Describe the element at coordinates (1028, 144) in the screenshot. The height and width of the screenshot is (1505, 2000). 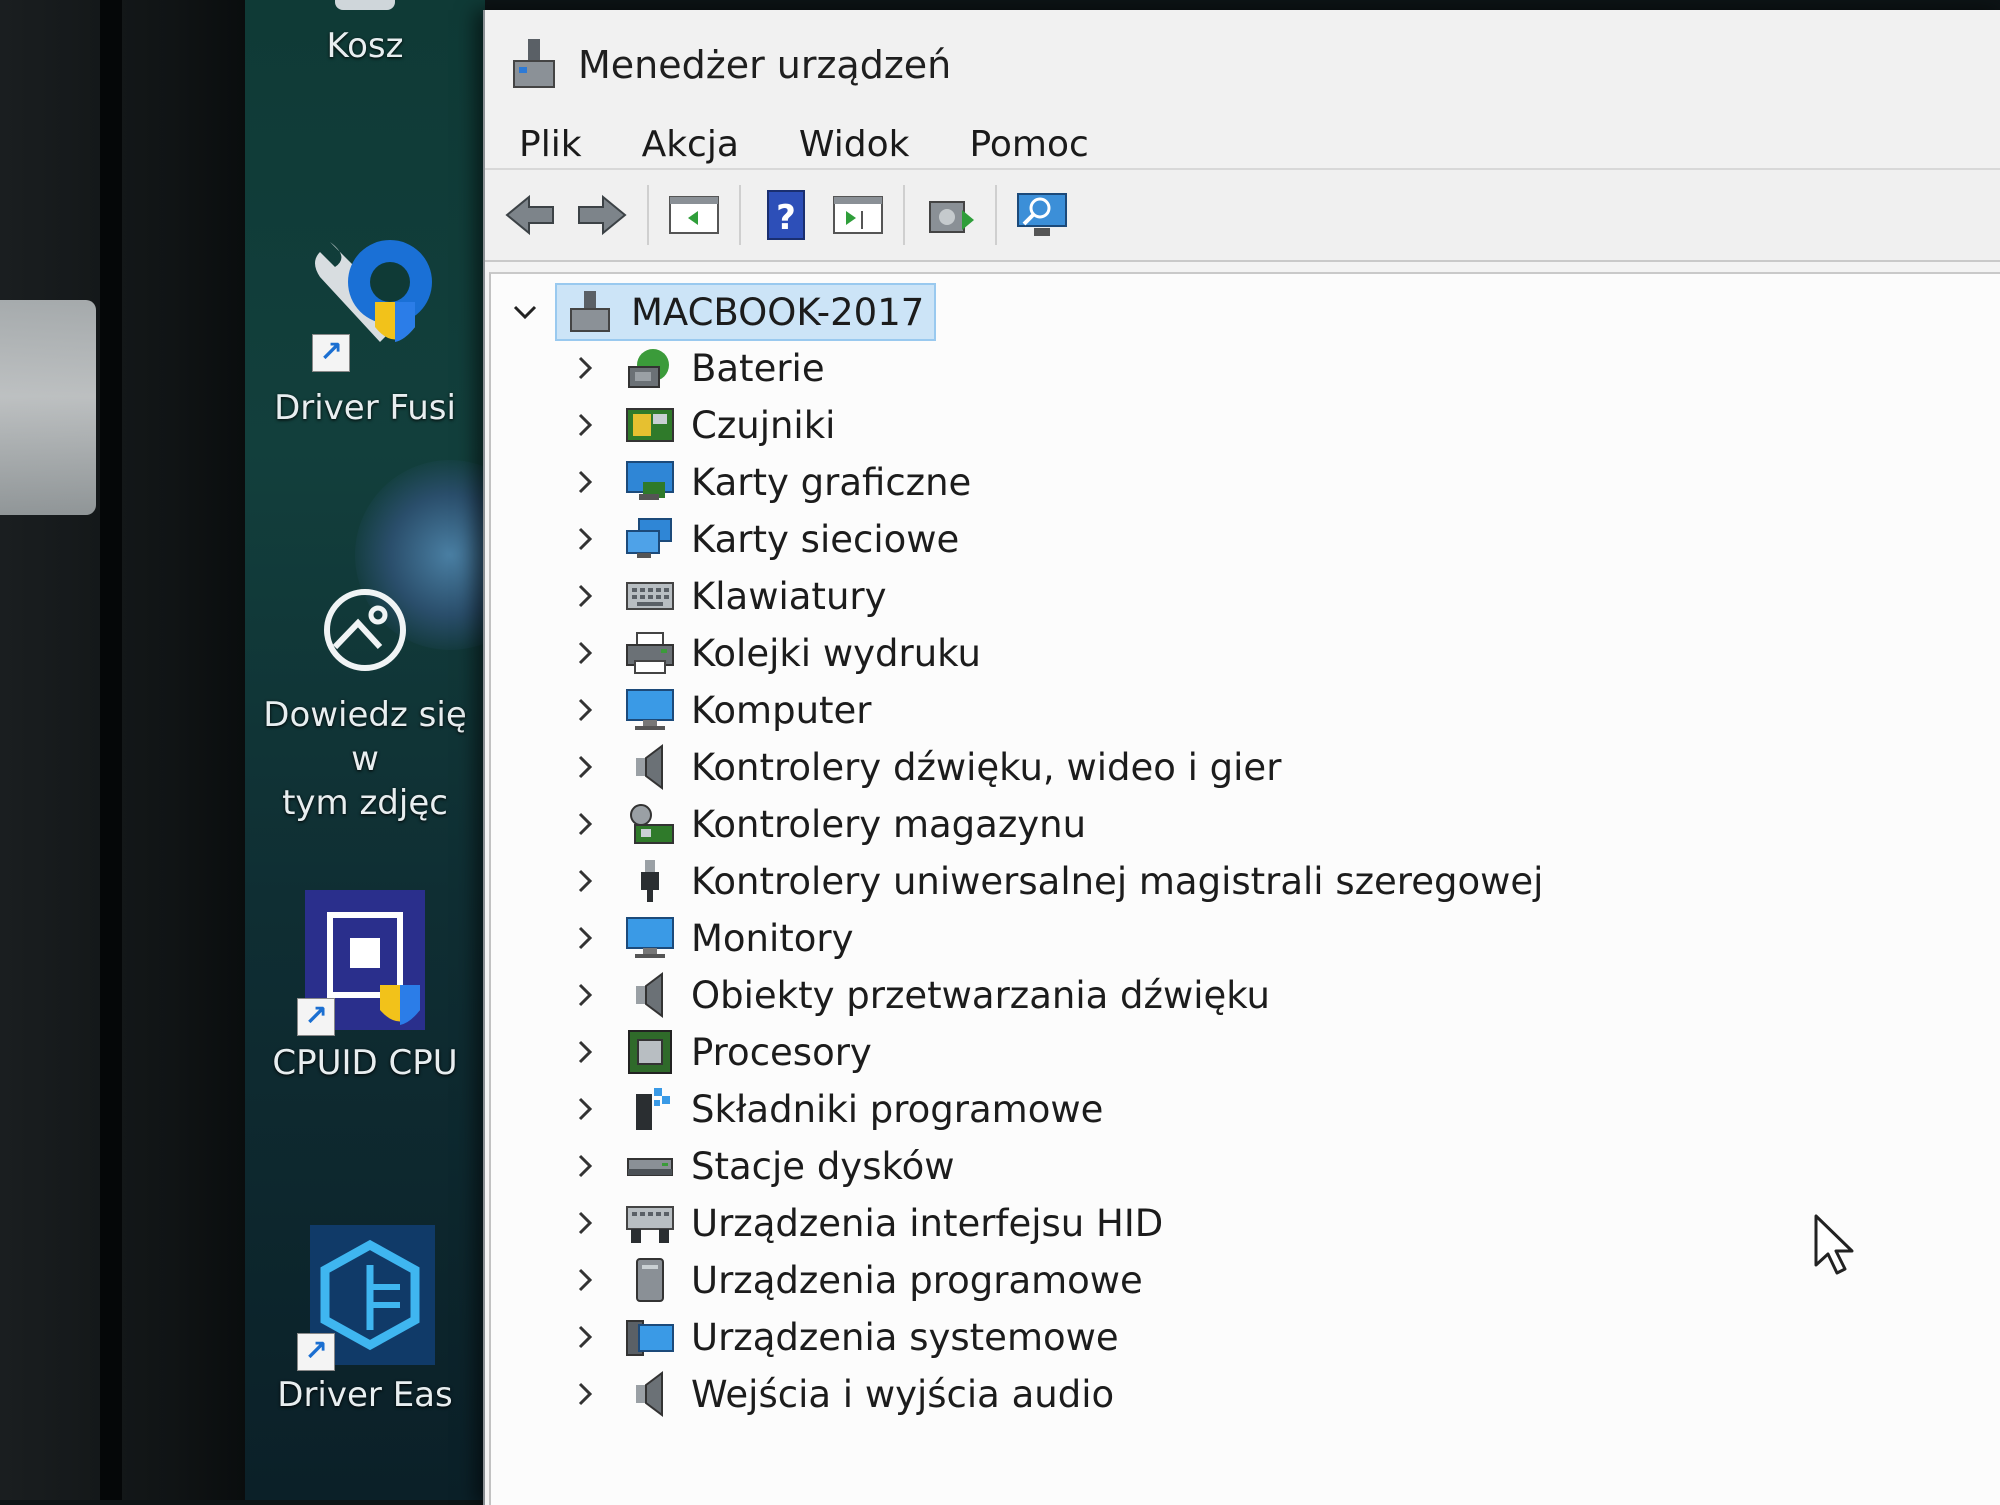
I see `menu-pomoc: Pomoc` at that location.